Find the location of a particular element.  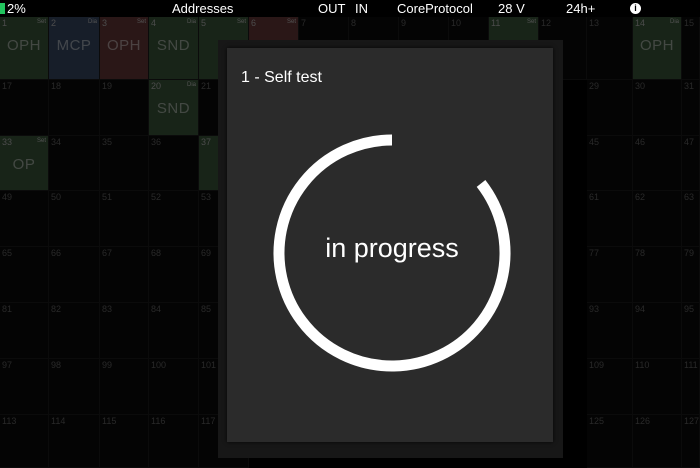

battery-icon is located at coordinates (2, 8).